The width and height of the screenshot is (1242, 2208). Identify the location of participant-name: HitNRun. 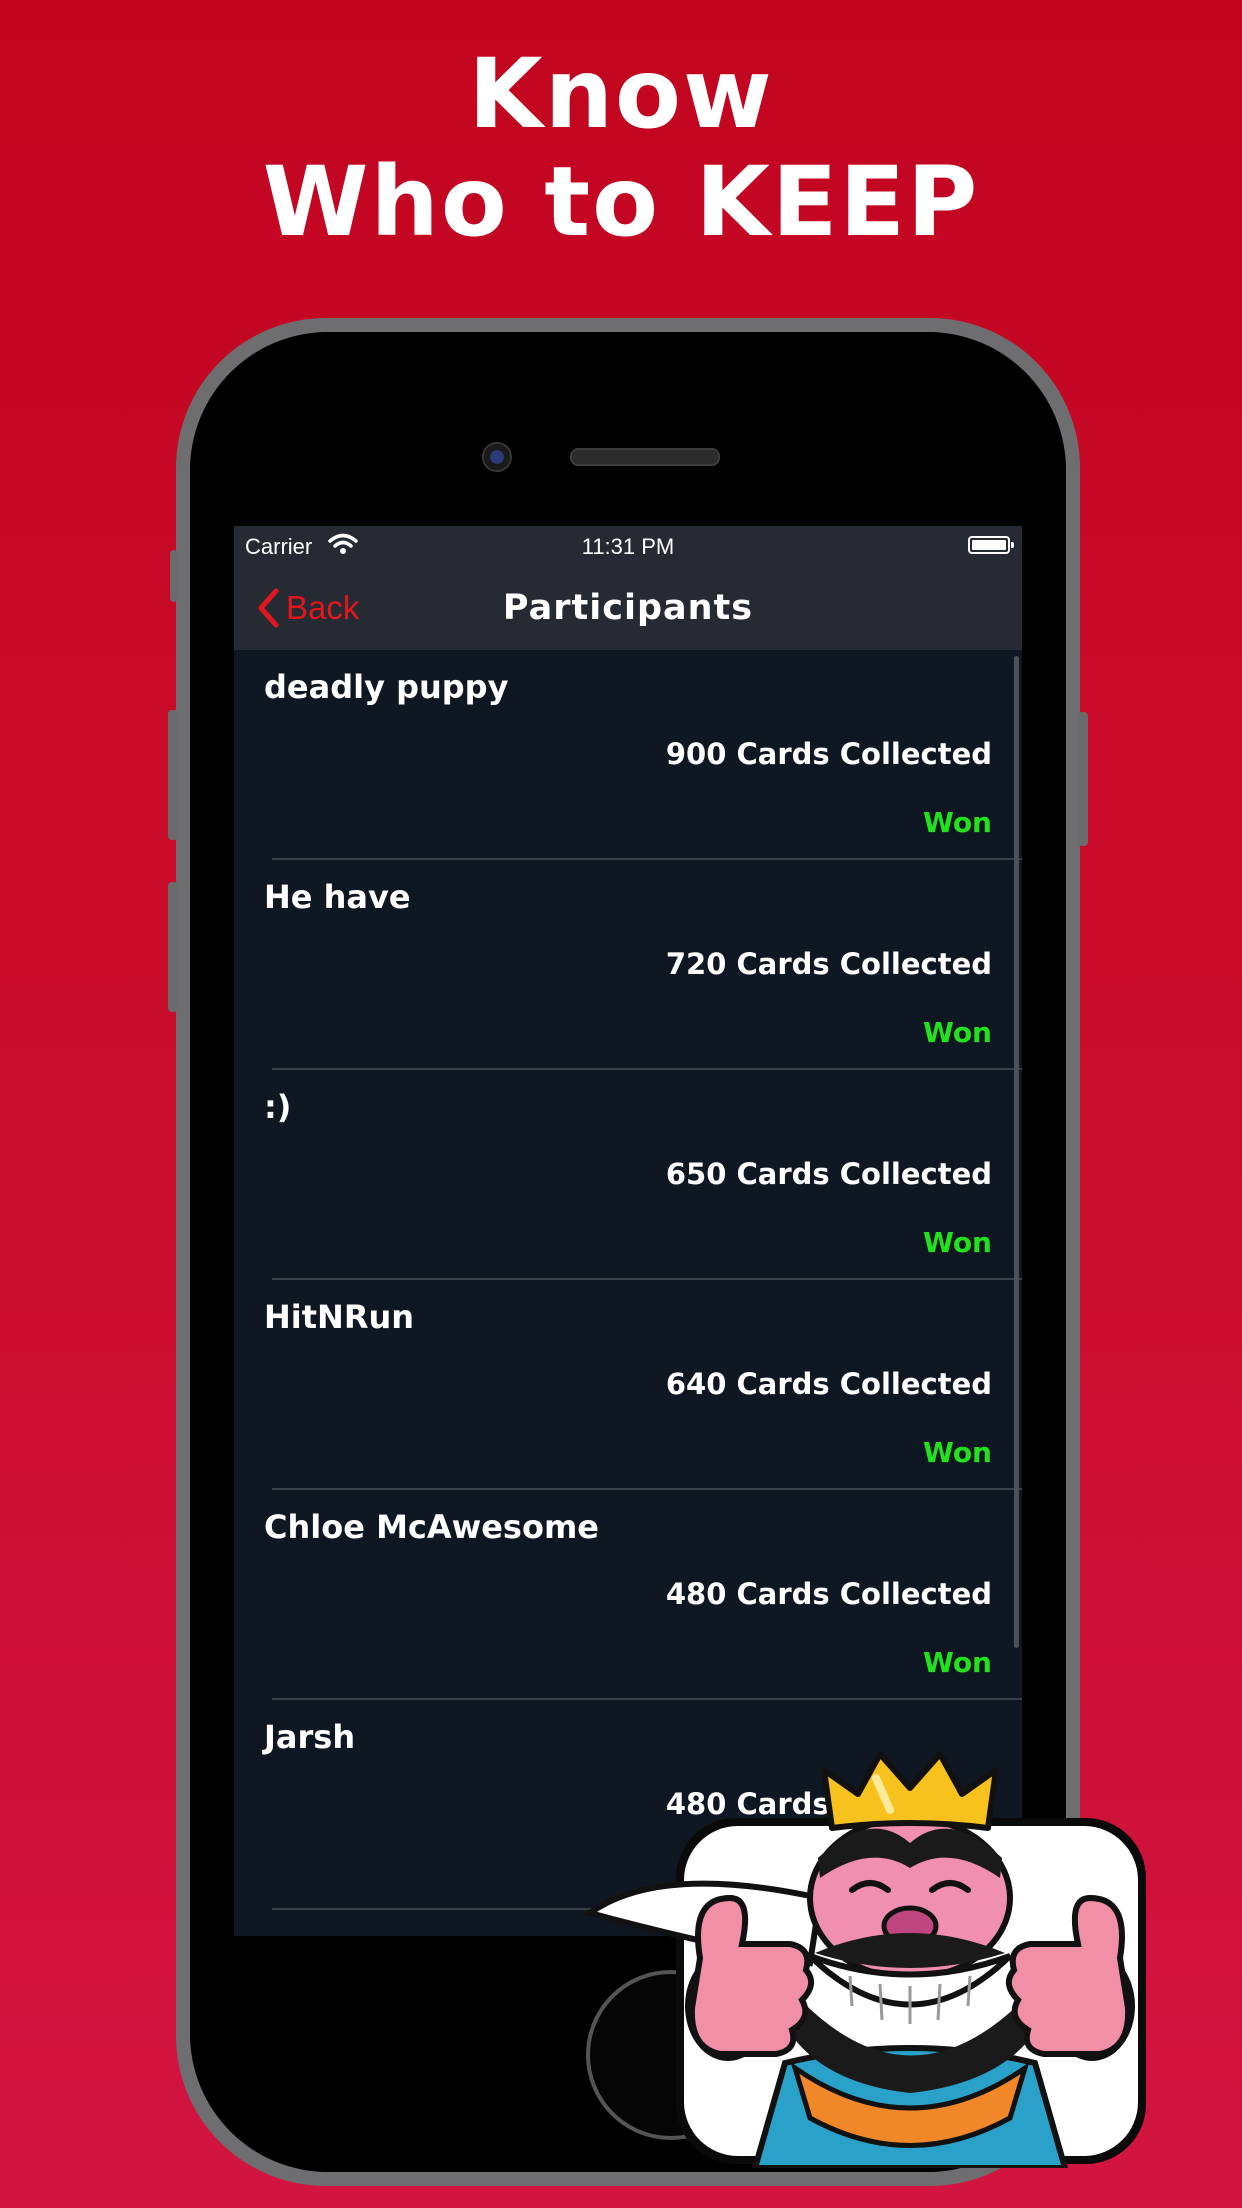
(339, 1317).